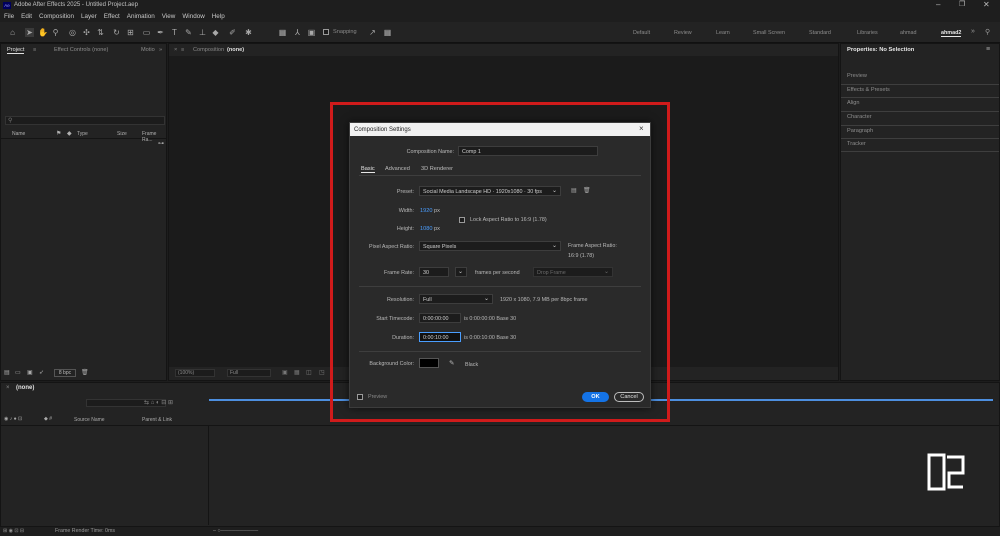  What do you see at coordinates (723, 33) in the screenshot?
I see `workspace-learn: Learn` at bounding box center [723, 33].